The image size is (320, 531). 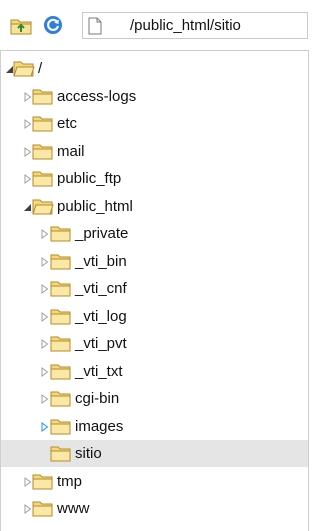 I want to click on expanded-arrow-icon, so click(x=27, y=207).